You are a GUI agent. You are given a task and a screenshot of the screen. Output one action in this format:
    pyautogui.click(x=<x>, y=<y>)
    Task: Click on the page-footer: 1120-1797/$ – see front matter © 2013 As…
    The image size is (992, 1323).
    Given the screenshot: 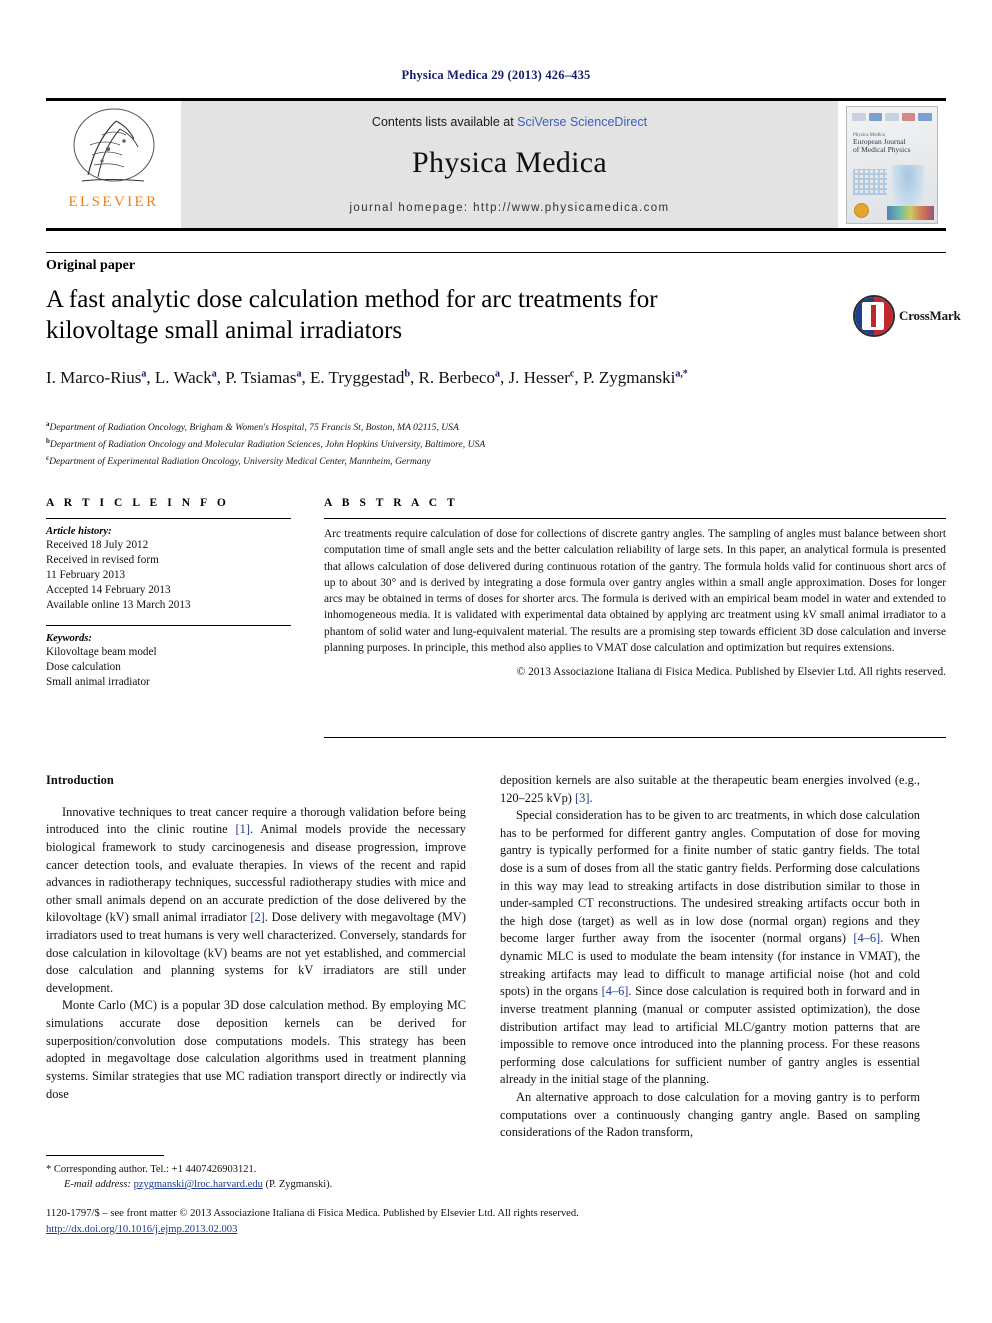 What is the action you would take?
    pyautogui.click(x=496, y=1222)
    